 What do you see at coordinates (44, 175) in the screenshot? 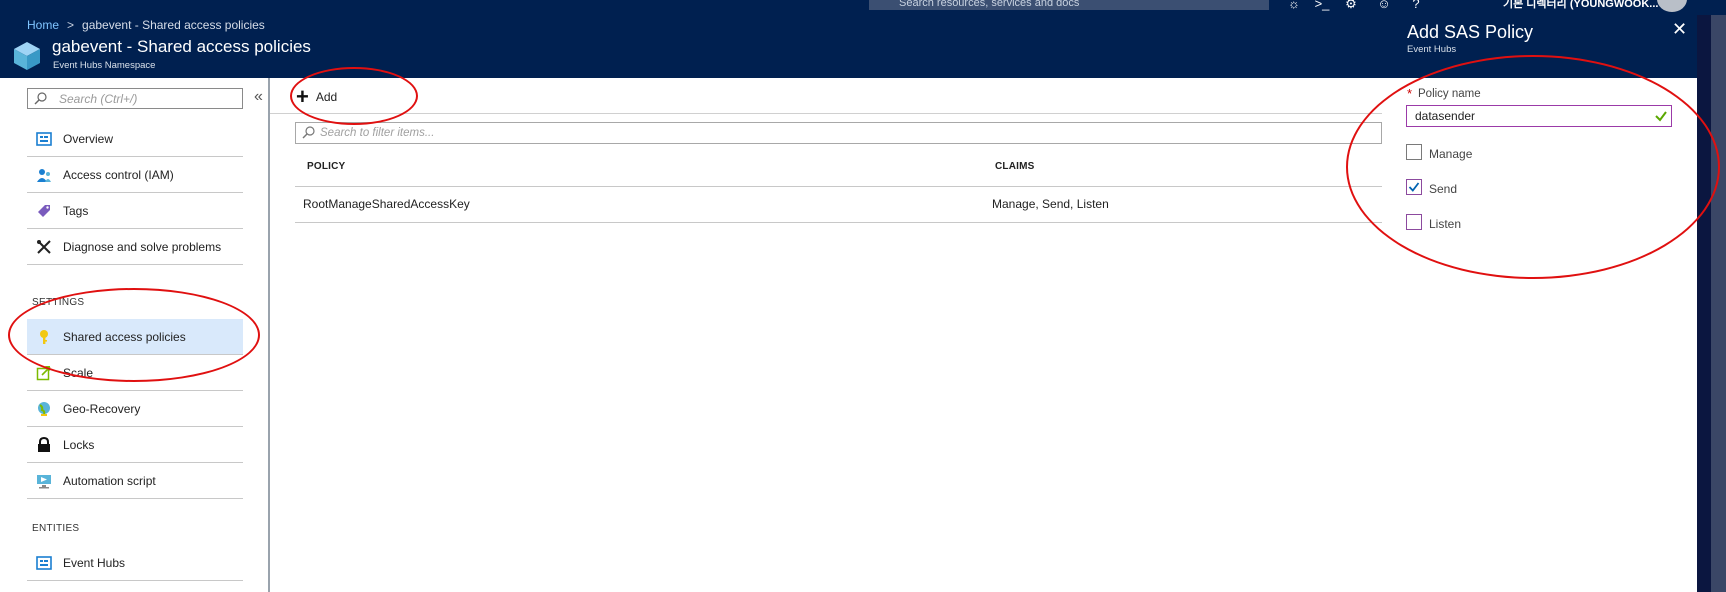
I see `iam-icon` at bounding box center [44, 175].